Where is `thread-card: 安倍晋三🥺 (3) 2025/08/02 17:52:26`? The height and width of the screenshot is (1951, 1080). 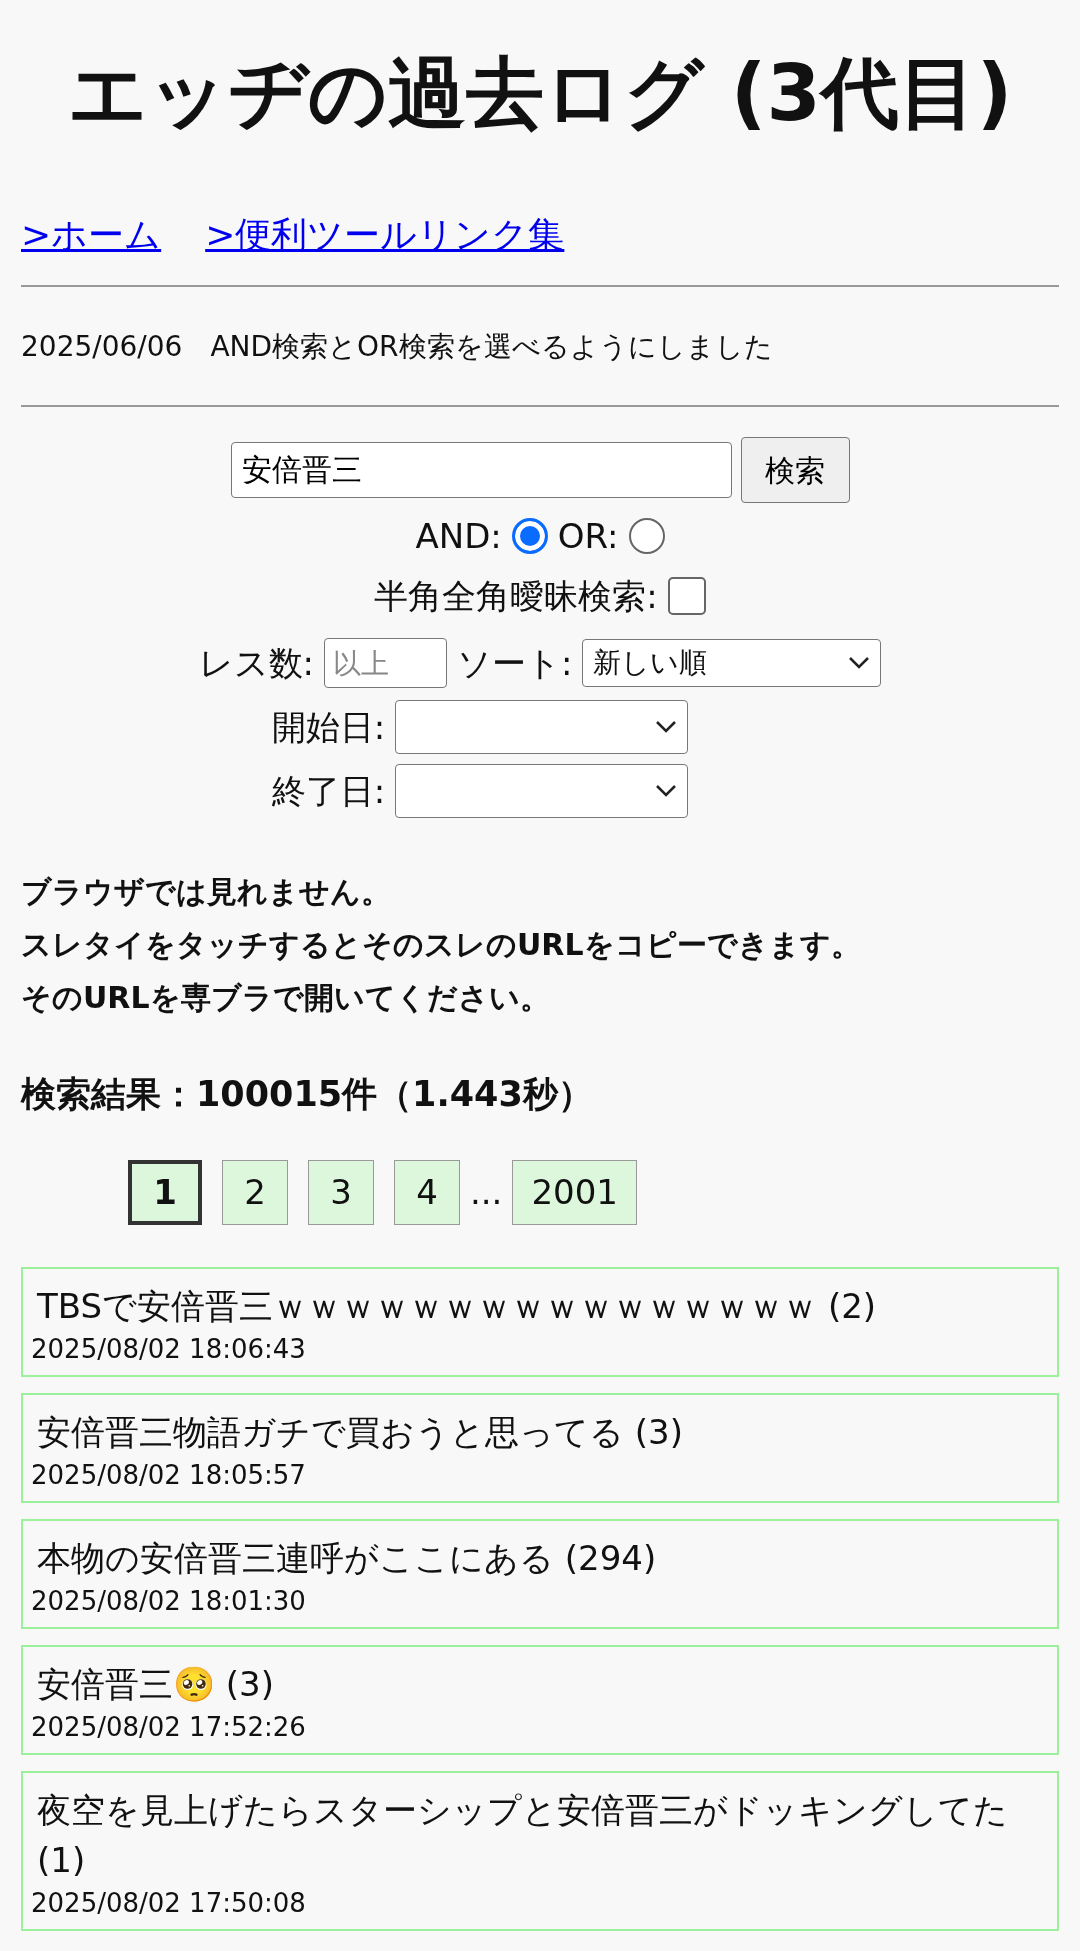
thread-card: 安倍晋三🥺 (3) 2025/08/02 17:52:26 is located at coordinates (540, 1700).